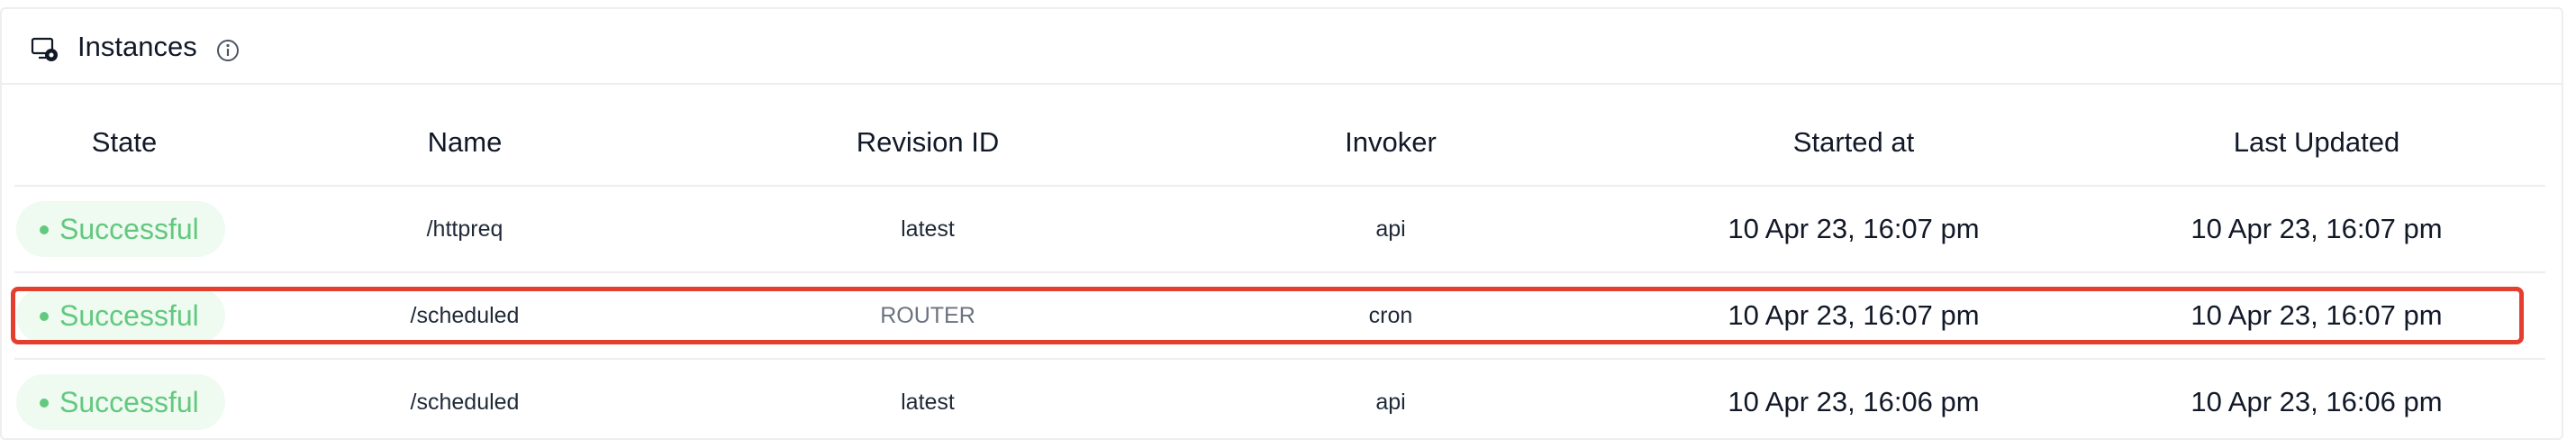 The width and height of the screenshot is (2576, 440). Describe the element at coordinates (2317, 401) in the screenshot. I see `last-updated: 10 Apr 23, 16:06 pm` at that location.